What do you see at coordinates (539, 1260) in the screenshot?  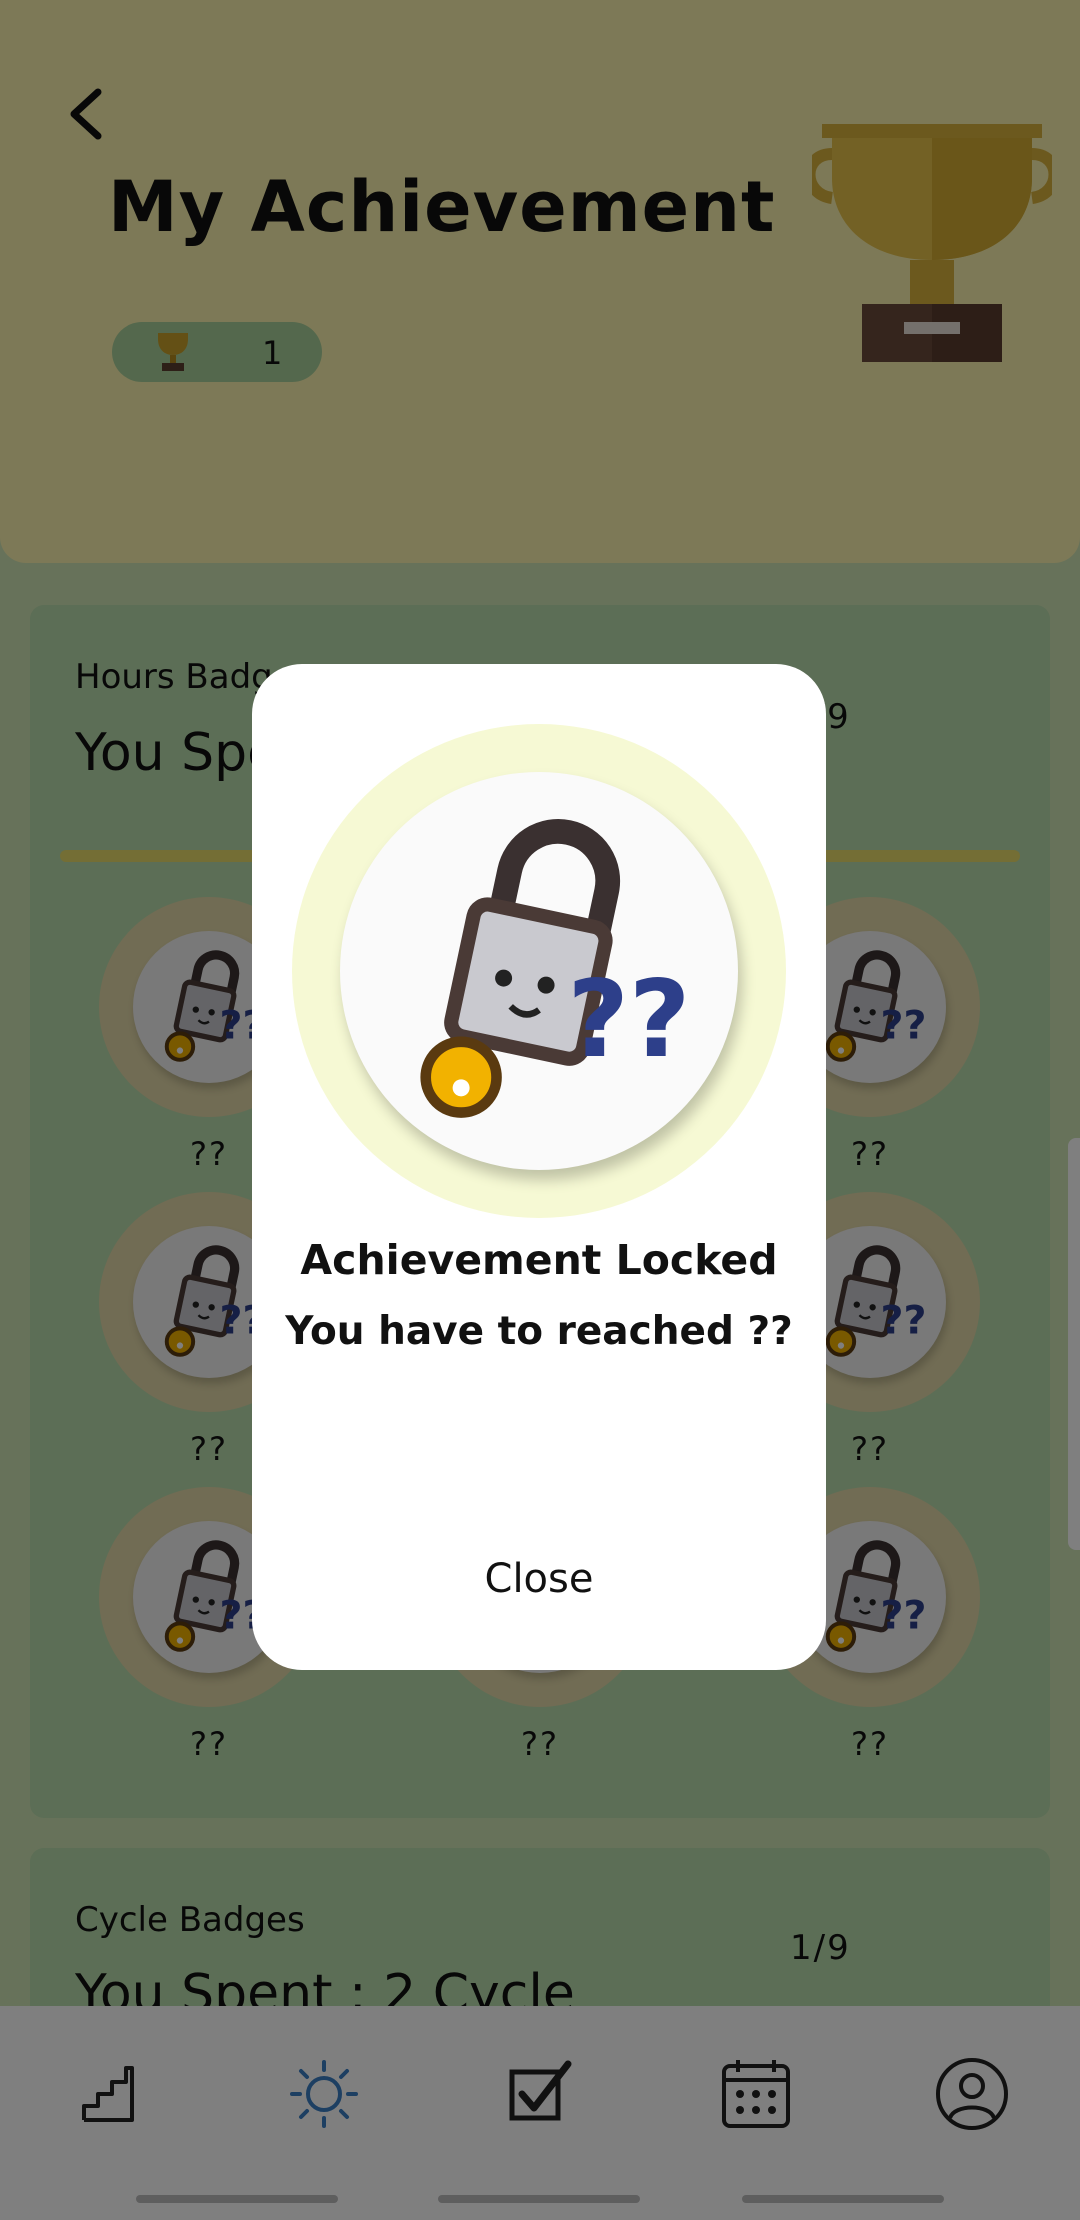 I see `dialog-title: Achievement Locked` at bounding box center [539, 1260].